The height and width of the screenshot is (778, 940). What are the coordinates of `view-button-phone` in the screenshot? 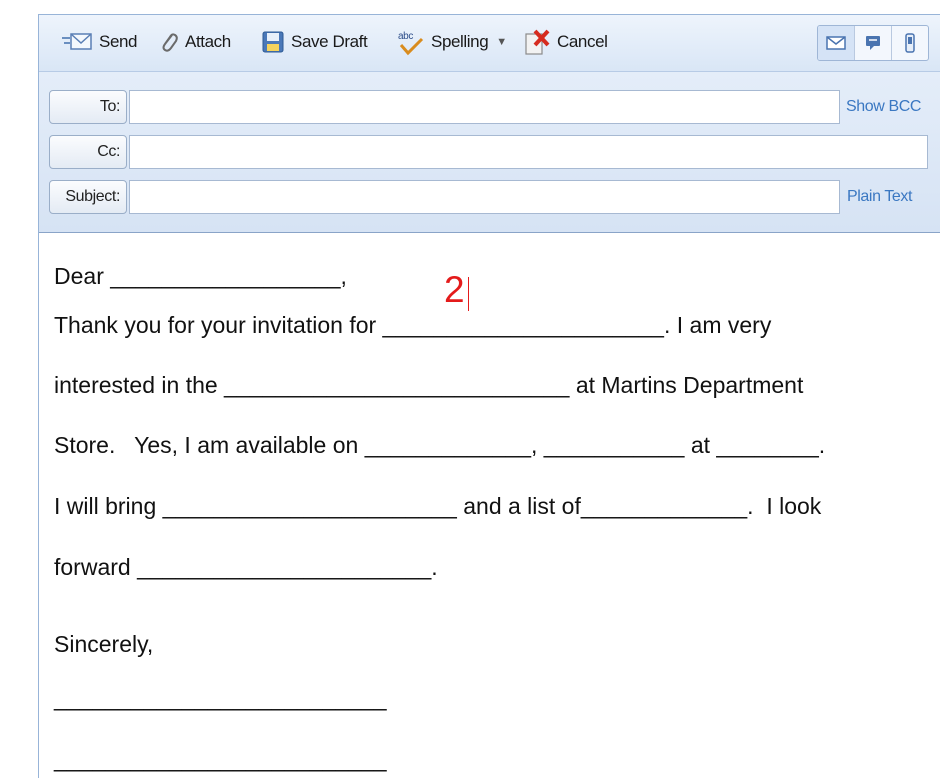 It's located at (910, 43).